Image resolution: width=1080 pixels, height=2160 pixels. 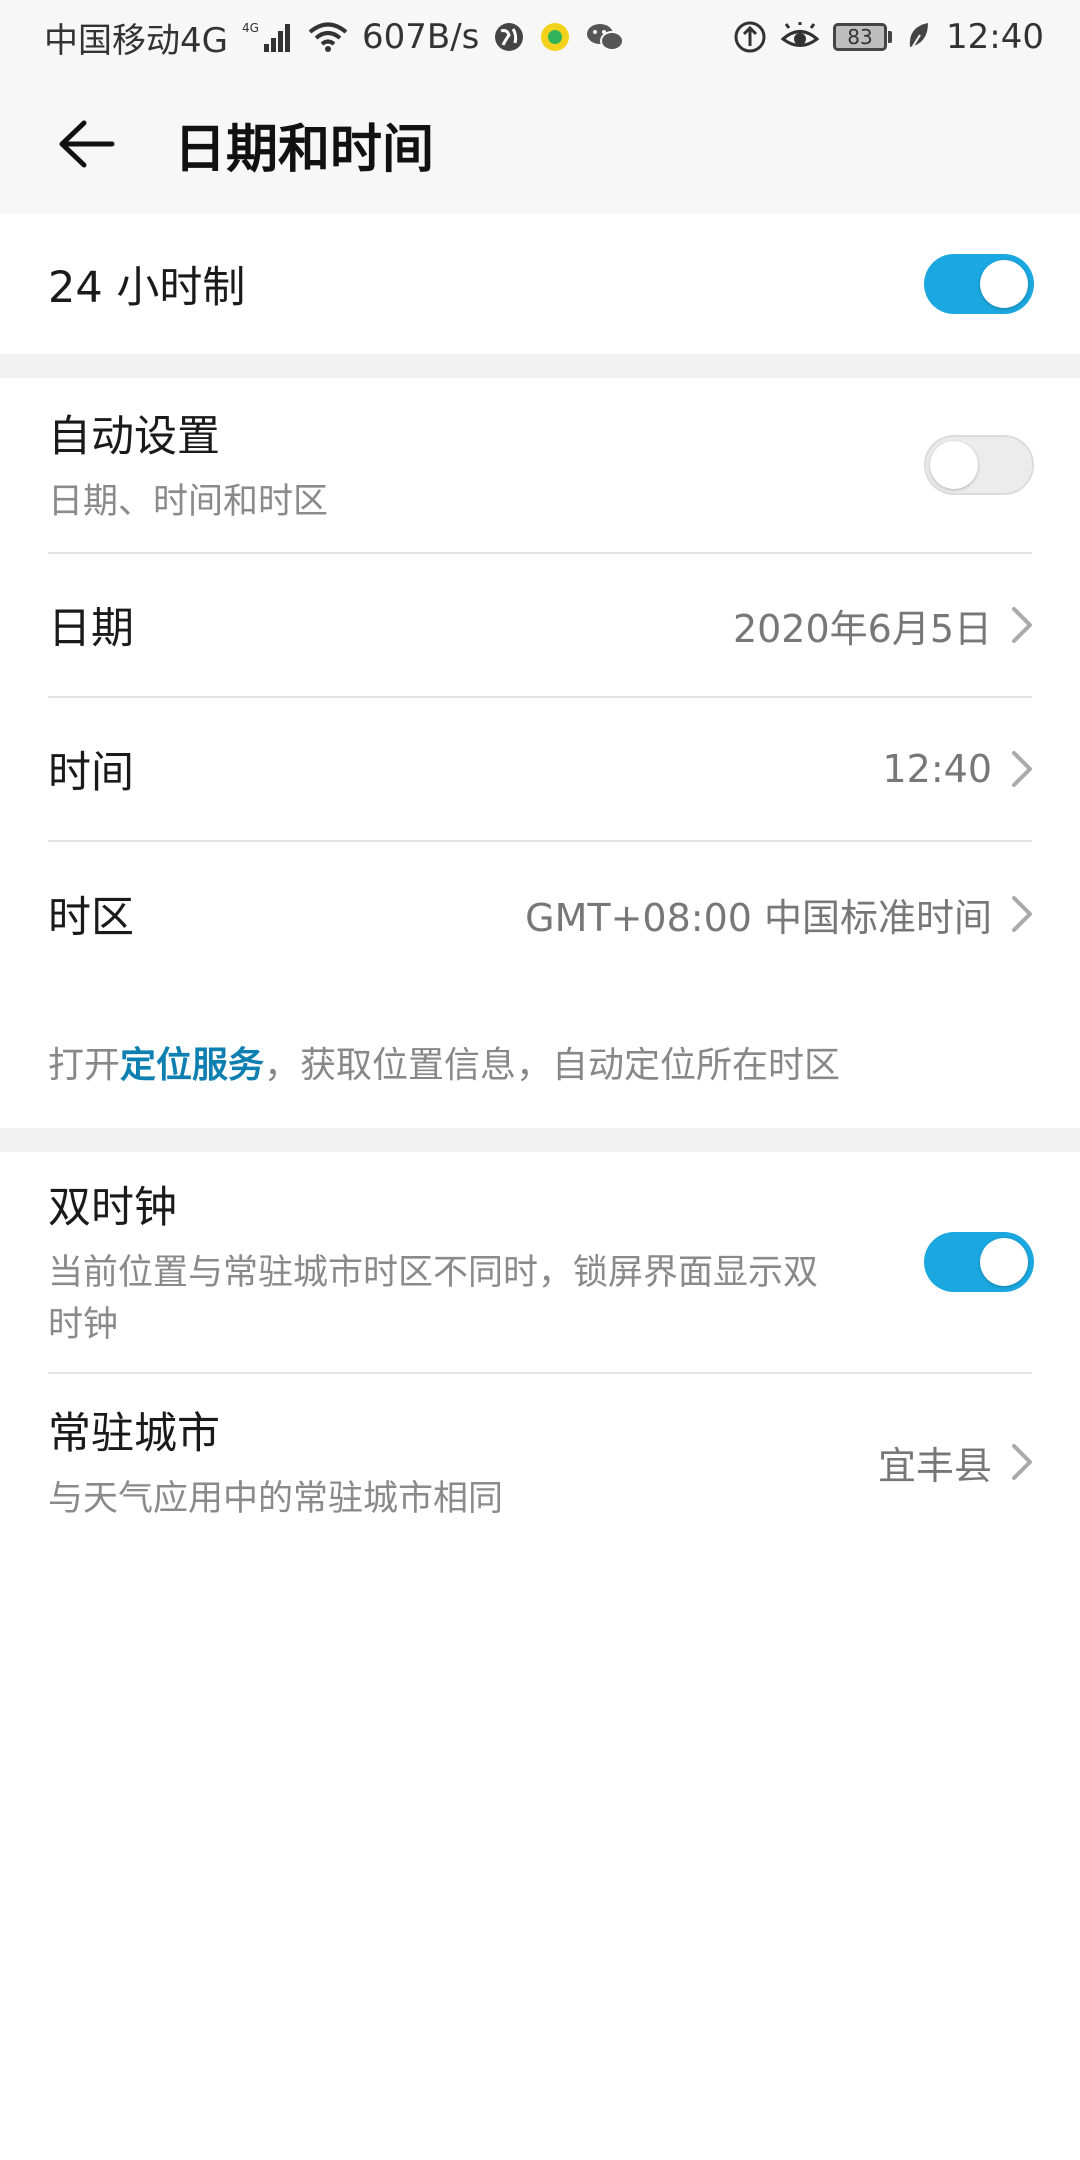 I want to click on date-label: 日期, so click(x=91, y=629).